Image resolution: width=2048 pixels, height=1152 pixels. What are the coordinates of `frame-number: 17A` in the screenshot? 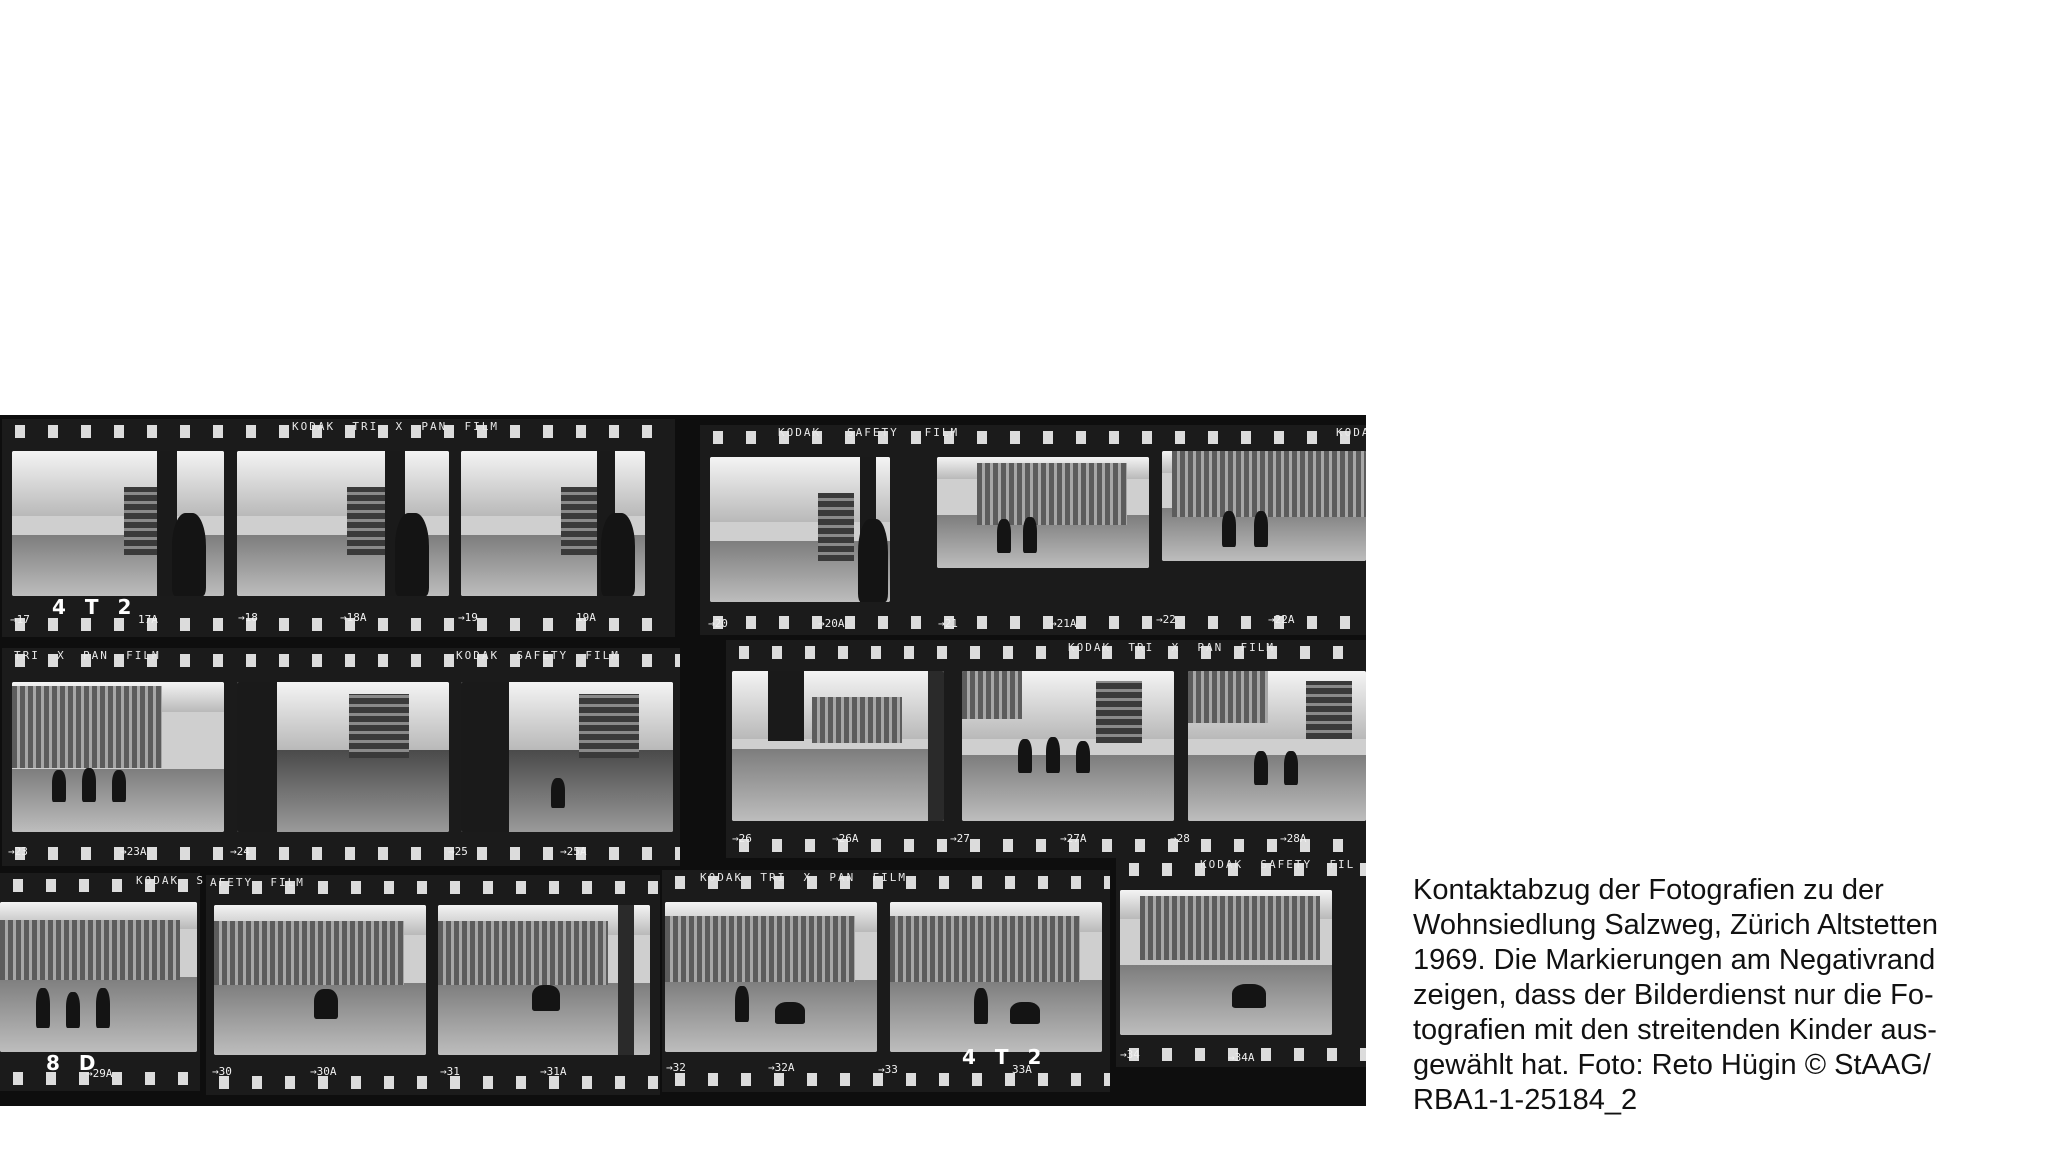 It's located at (148, 619).